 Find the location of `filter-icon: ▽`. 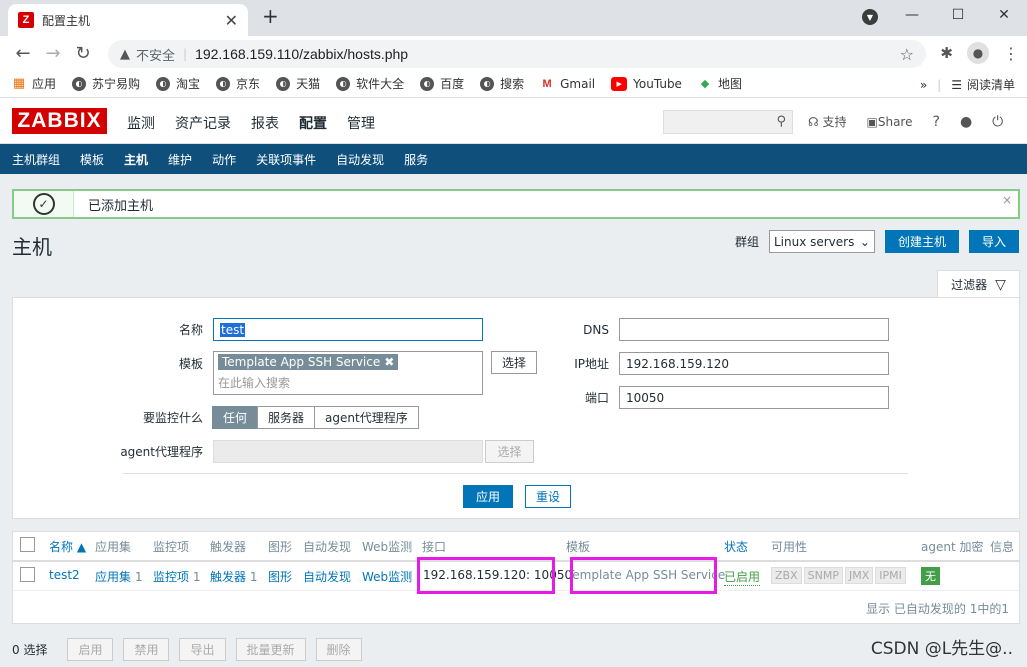

filter-icon: ▽ is located at coordinates (1000, 284).